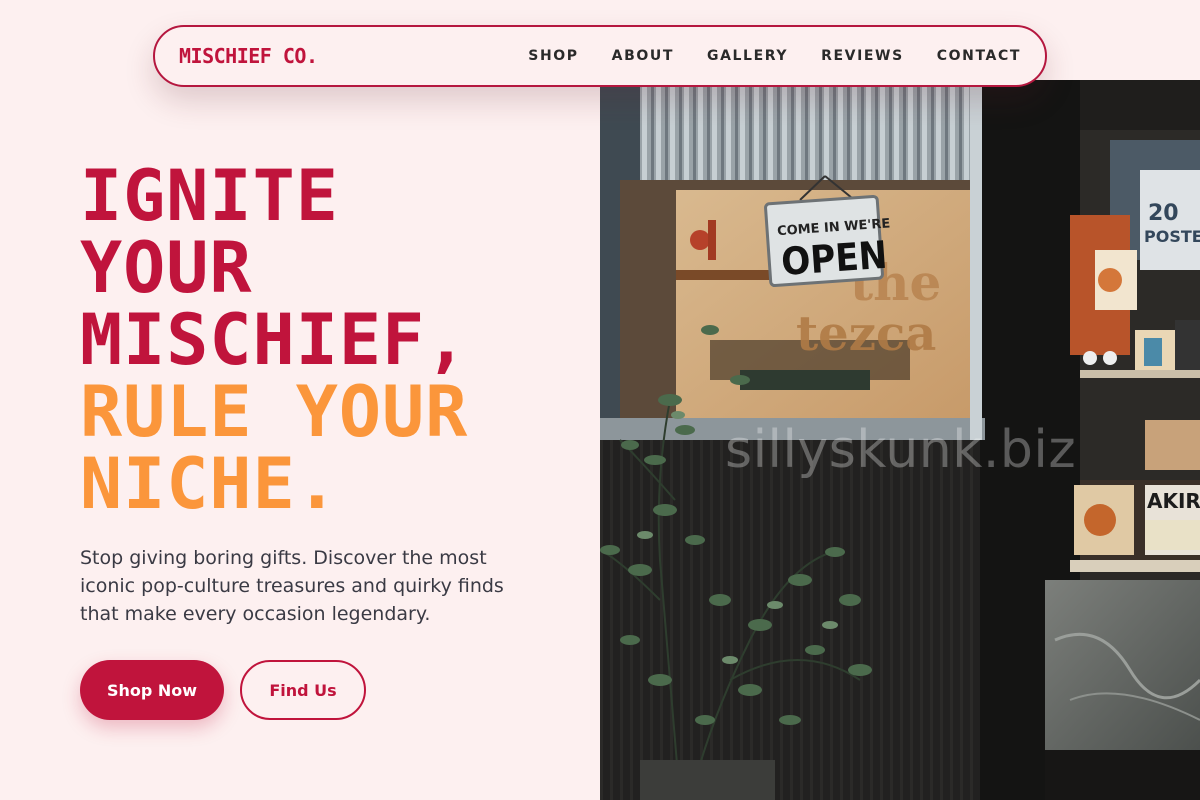  What do you see at coordinates (248, 56) in the screenshot?
I see `brand-logo: MISCHIEF CO.` at bounding box center [248, 56].